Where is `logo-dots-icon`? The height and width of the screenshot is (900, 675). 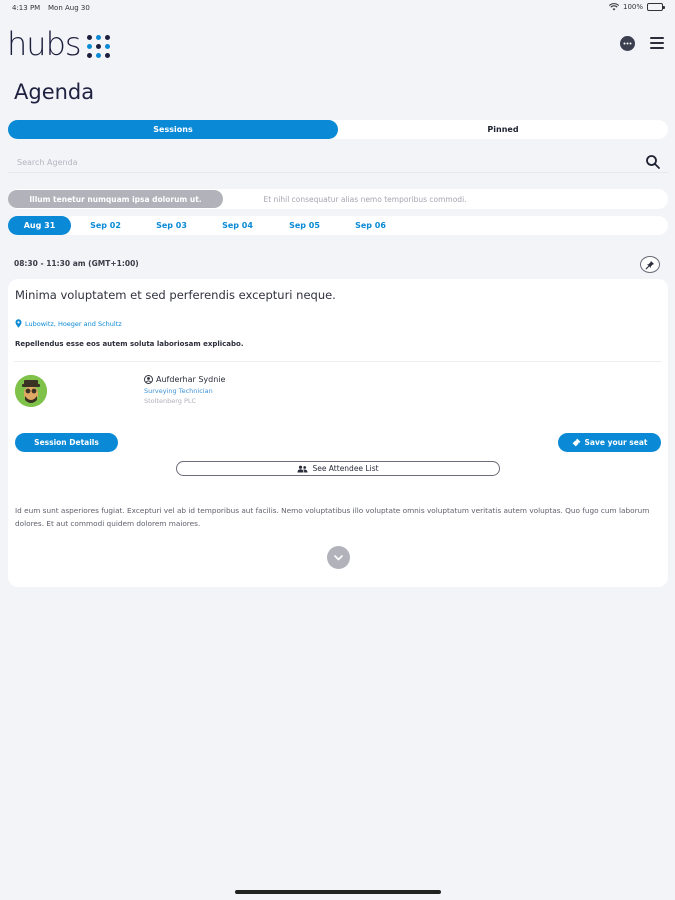
logo-dots-icon is located at coordinates (98, 46).